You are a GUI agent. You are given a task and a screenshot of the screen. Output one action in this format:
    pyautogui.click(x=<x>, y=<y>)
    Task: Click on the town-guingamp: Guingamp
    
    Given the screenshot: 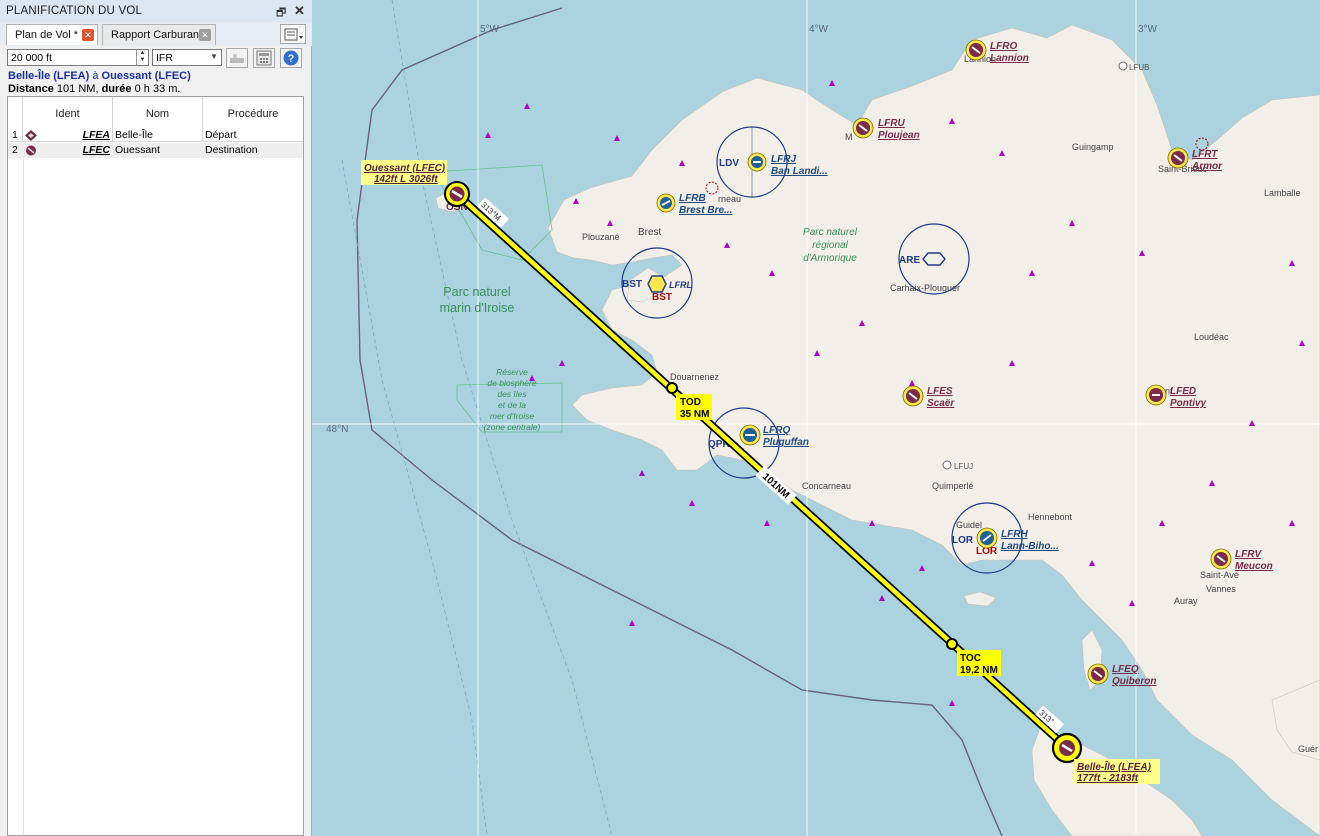 What is the action you would take?
    pyautogui.click(x=1093, y=147)
    